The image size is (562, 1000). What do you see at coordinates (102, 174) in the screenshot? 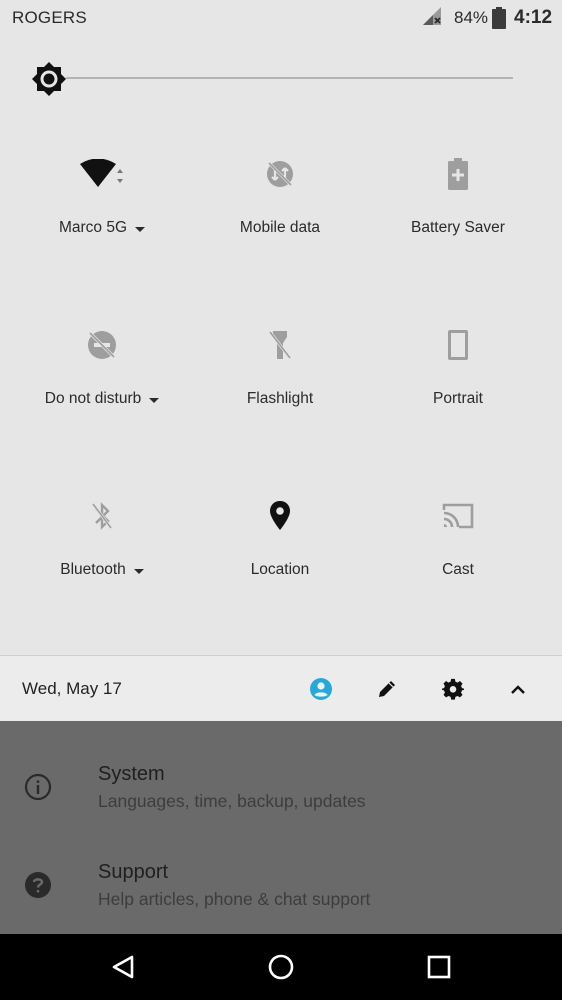
I see `wifi-icon` at bounding box center [102, 174].